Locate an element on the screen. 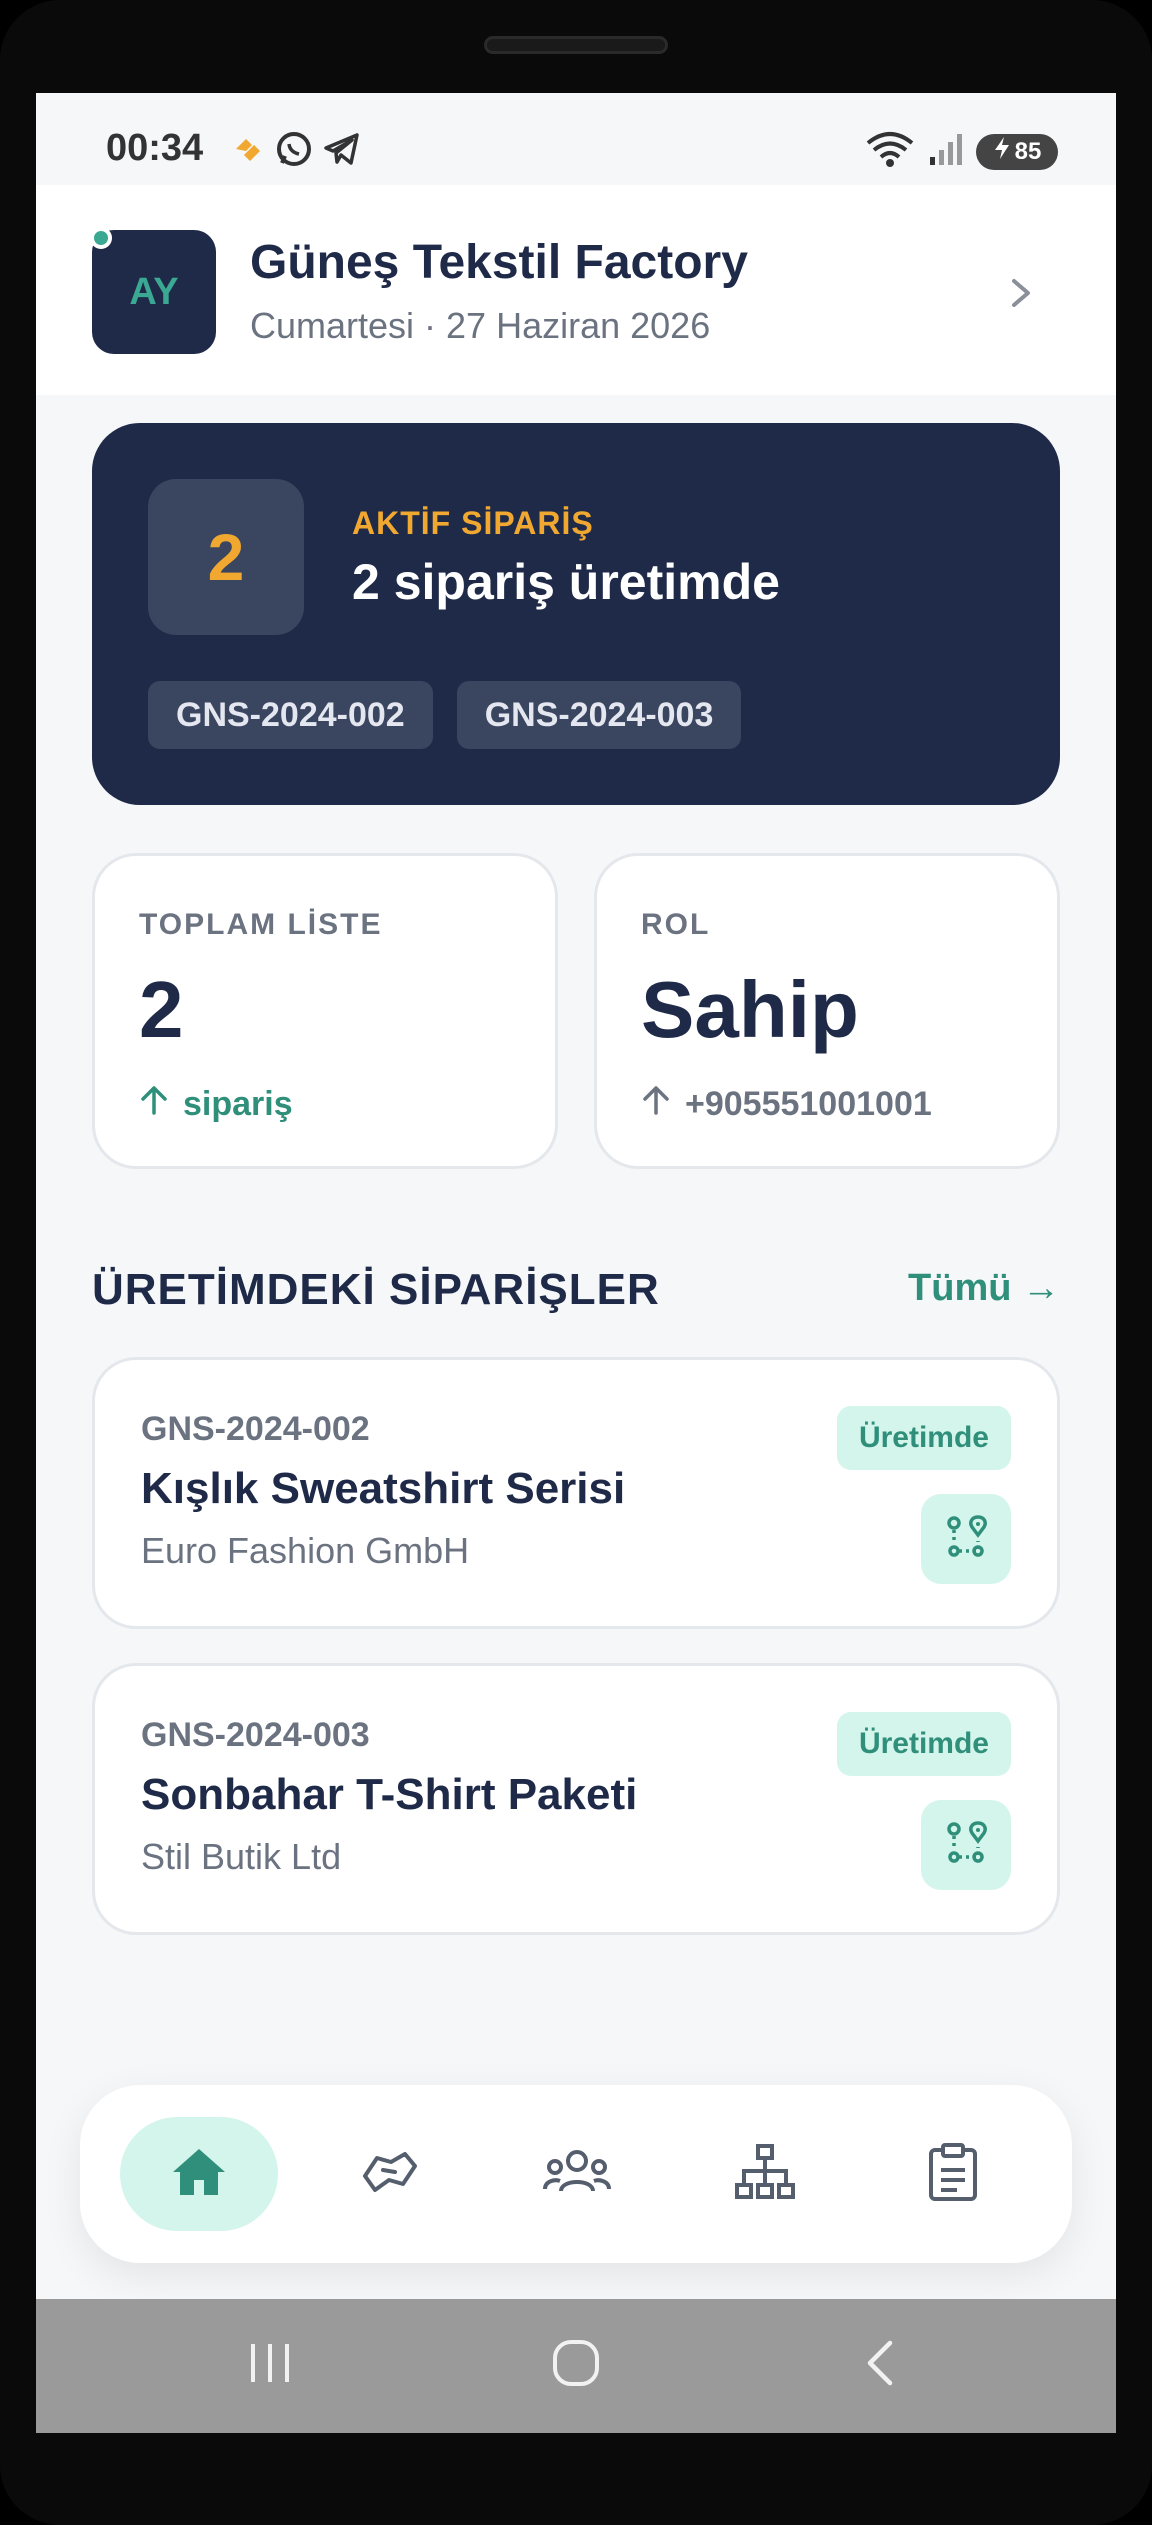  nav-partners is located at coordinates (389, 2174).